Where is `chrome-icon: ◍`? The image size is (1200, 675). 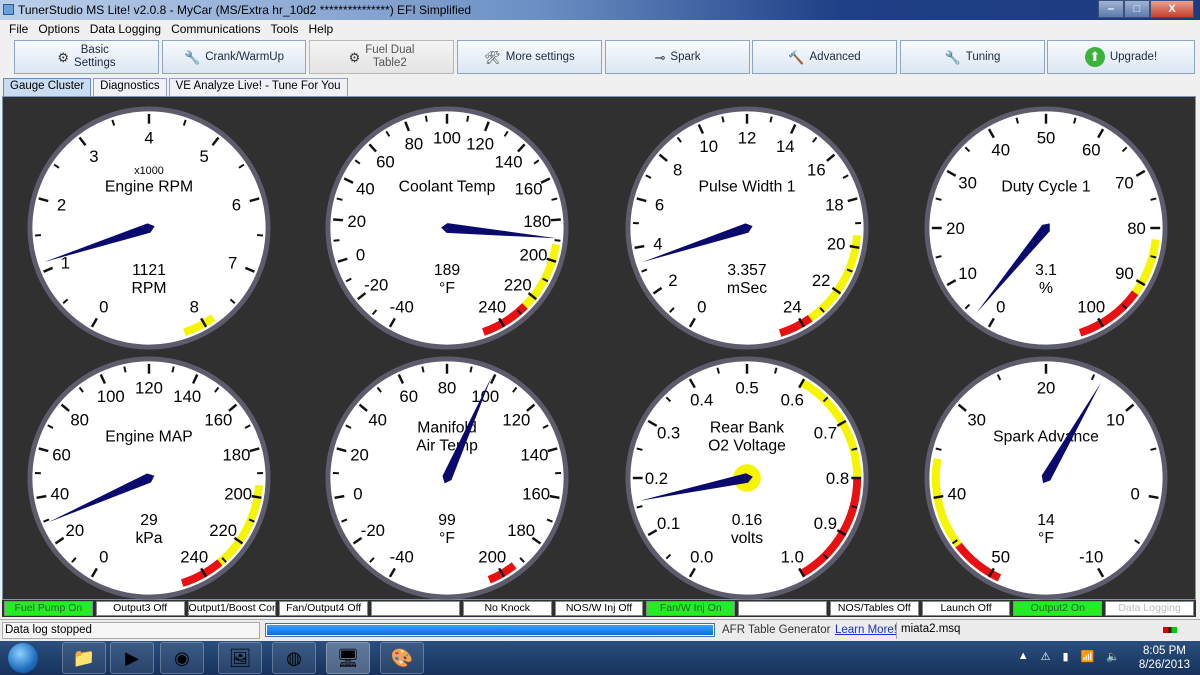 chrome-icon: ◍ is located at coordinates (294, 658).